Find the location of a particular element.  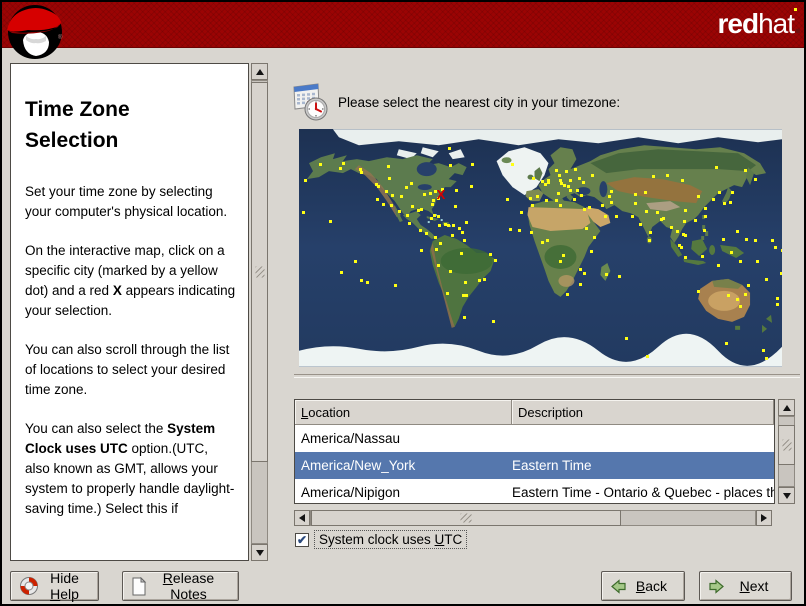

redhat-wordmark: redhat. is located at coordinates (759, 24).